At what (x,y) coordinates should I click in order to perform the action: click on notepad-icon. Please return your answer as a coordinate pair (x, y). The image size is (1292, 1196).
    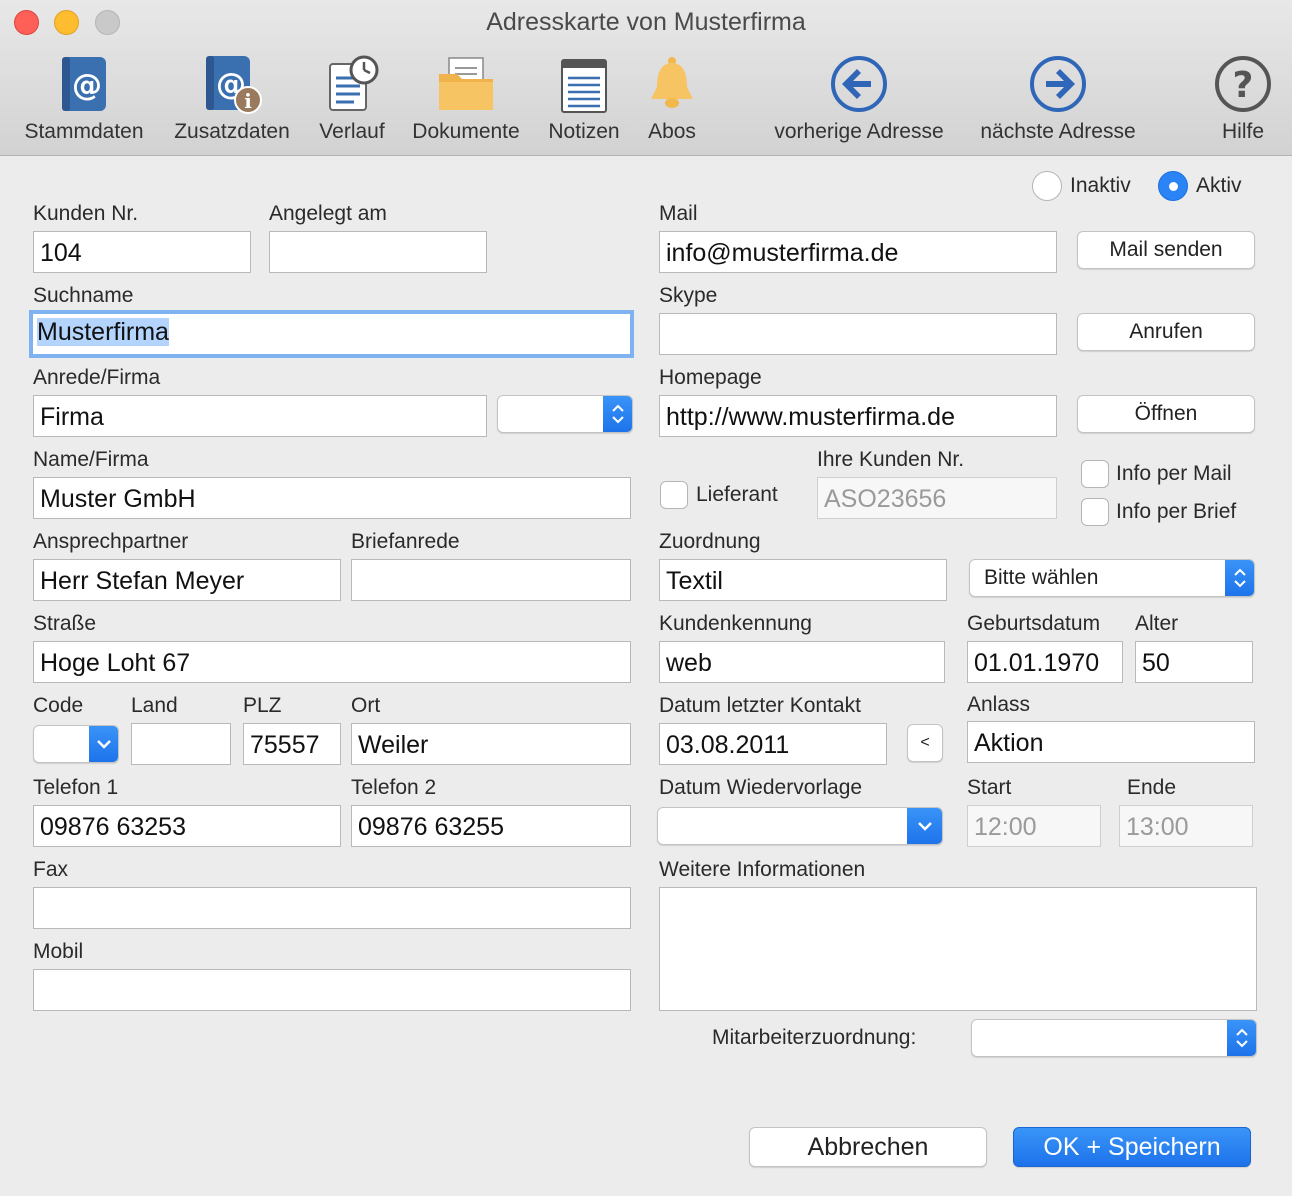
    Looking at the image, I should click on (584, 86).